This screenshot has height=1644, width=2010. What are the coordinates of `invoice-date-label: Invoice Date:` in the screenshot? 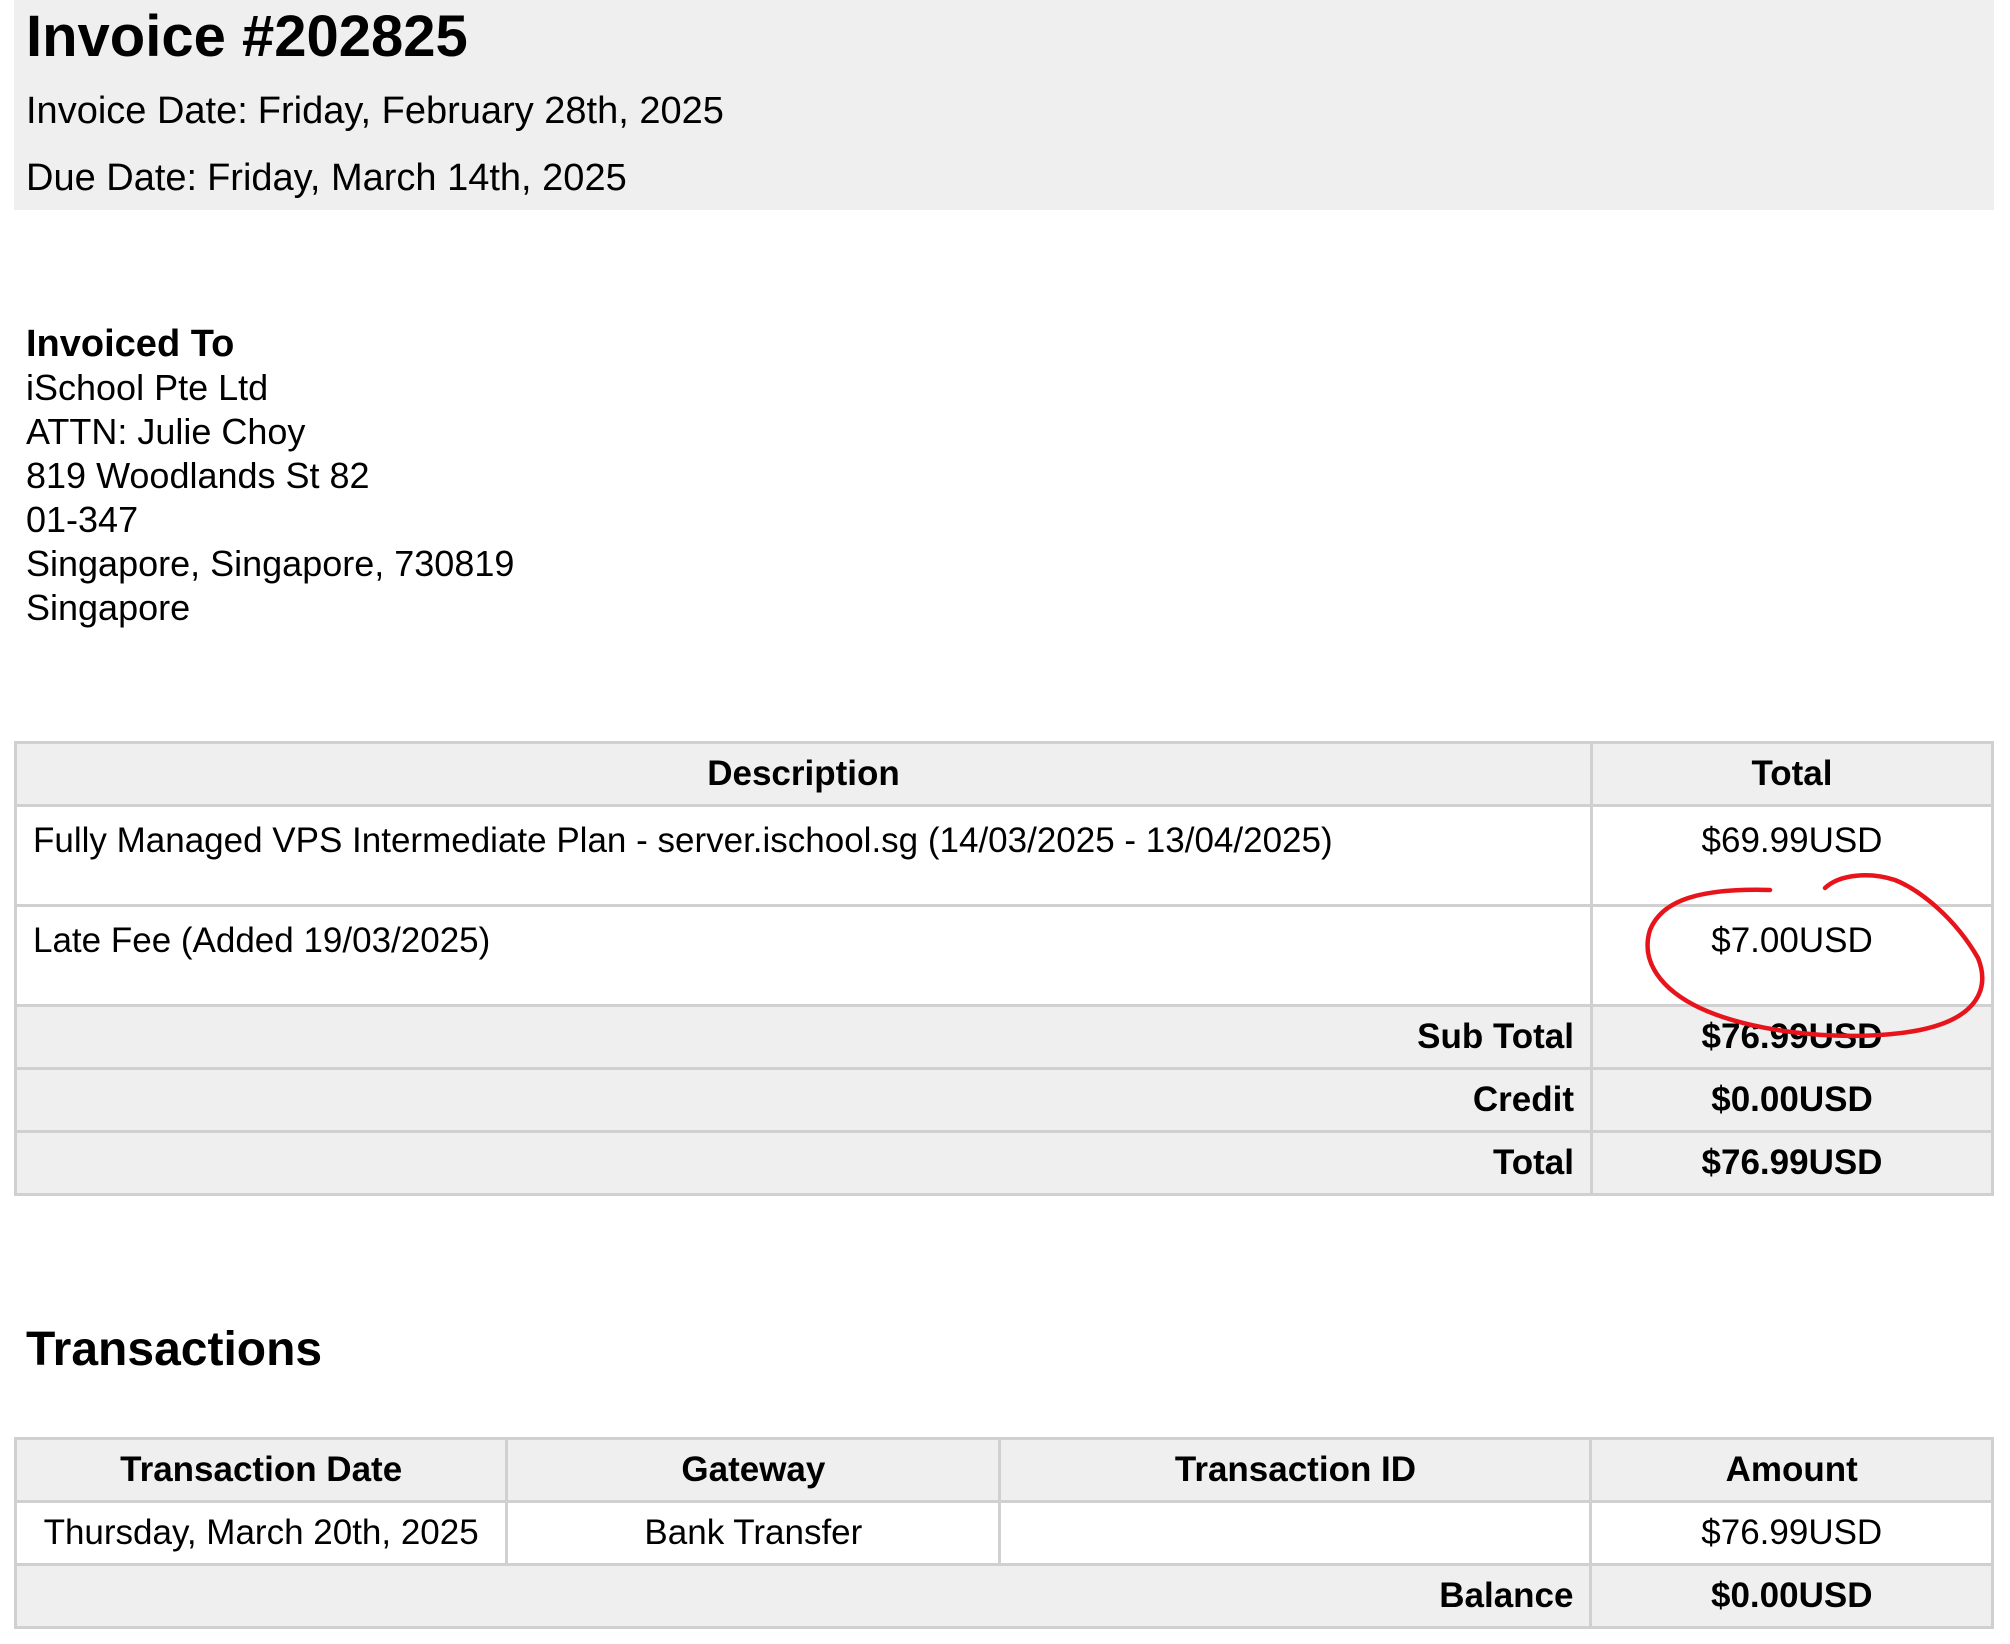 It's located at (137, 111).